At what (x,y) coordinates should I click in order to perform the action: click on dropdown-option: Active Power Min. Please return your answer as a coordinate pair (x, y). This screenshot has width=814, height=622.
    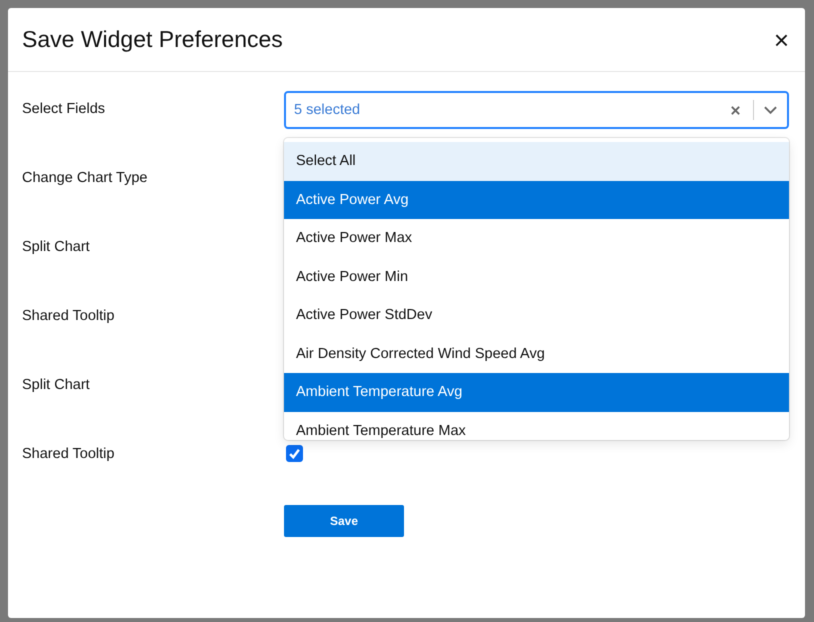
    Looking at the image, I should click on (536, 277).